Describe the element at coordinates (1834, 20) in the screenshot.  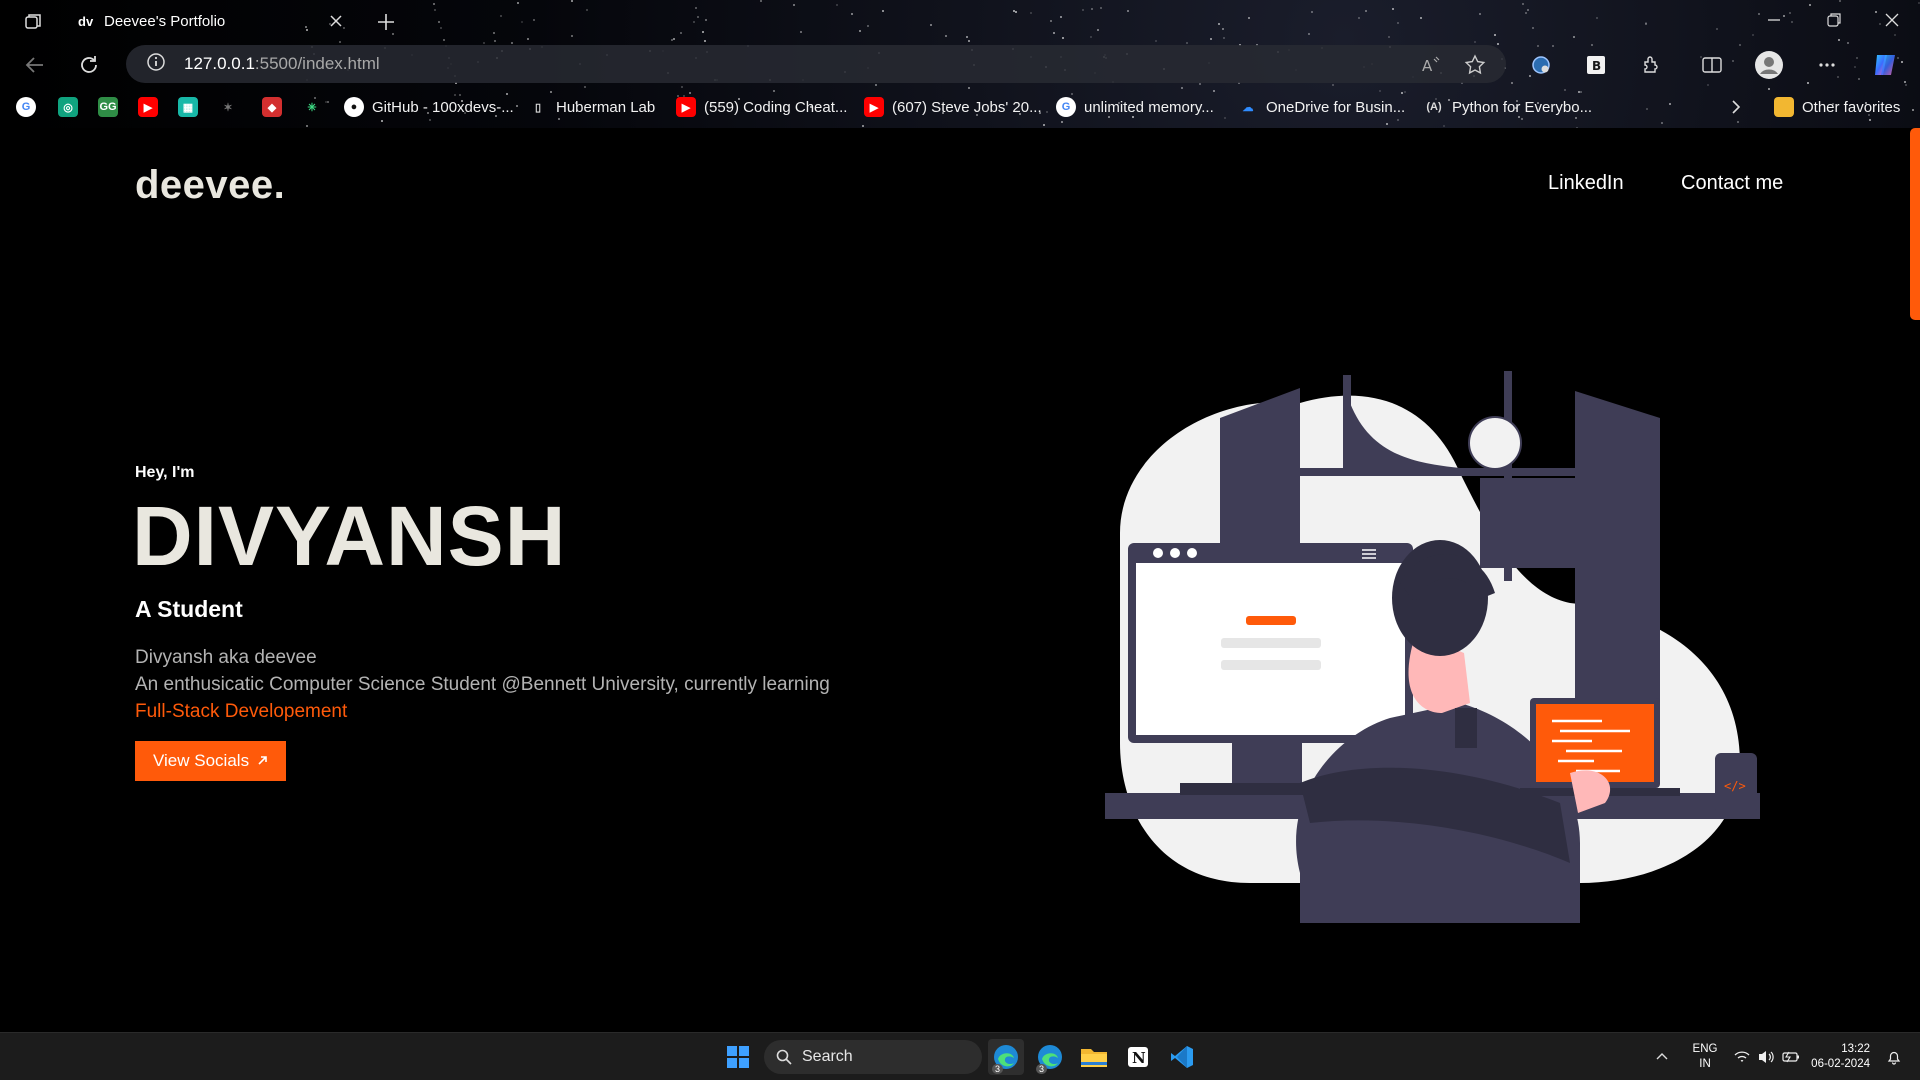
I see `restore-button` at that location.